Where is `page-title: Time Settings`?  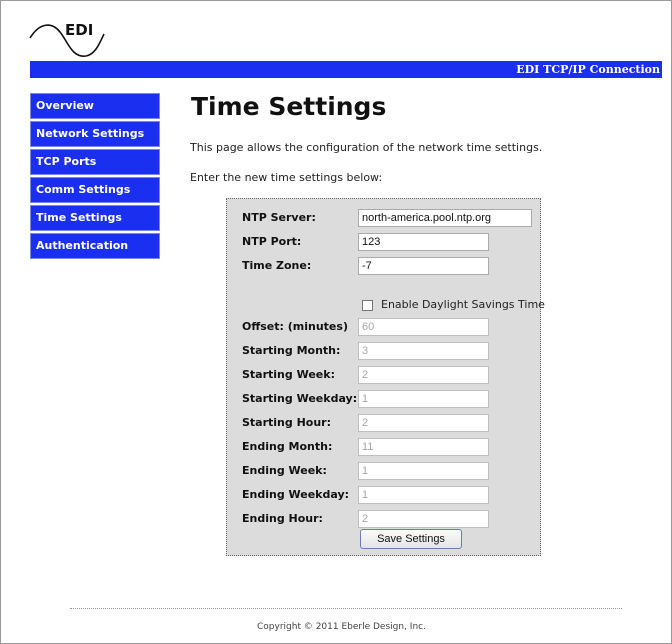 page-title: Time Settings is located at coordinates (289, 106).